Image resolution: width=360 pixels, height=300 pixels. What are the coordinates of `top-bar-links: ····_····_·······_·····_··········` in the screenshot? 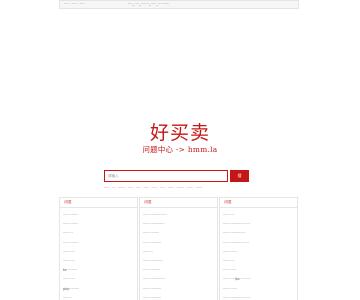 It's located at (148, 4).